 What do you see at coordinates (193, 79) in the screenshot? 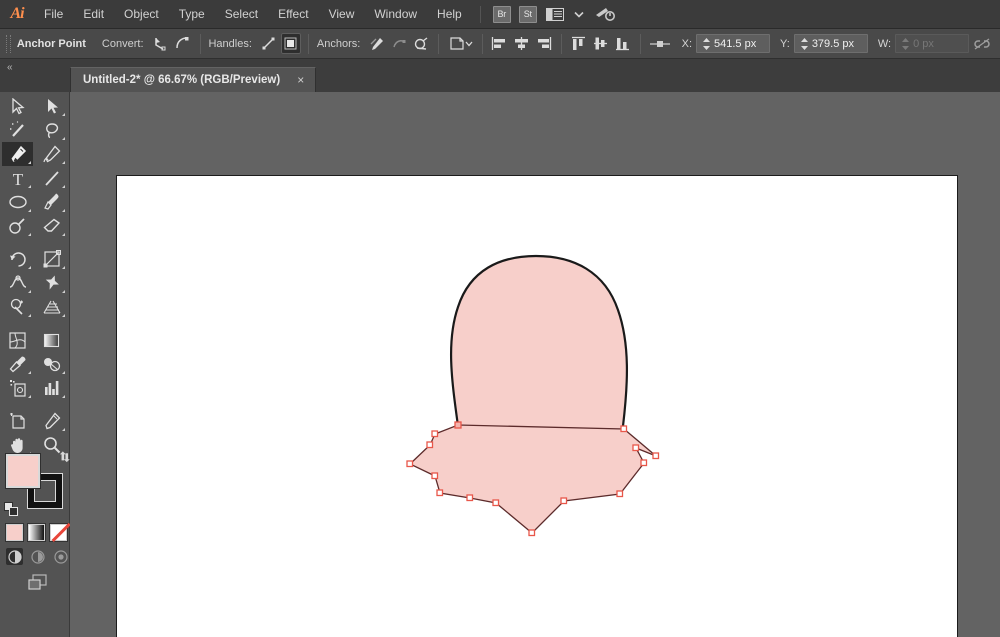
I see `document-tab: Untitled-2* @ 66.67% (RGB/Preview) ×` at bounding box center [193, 79].